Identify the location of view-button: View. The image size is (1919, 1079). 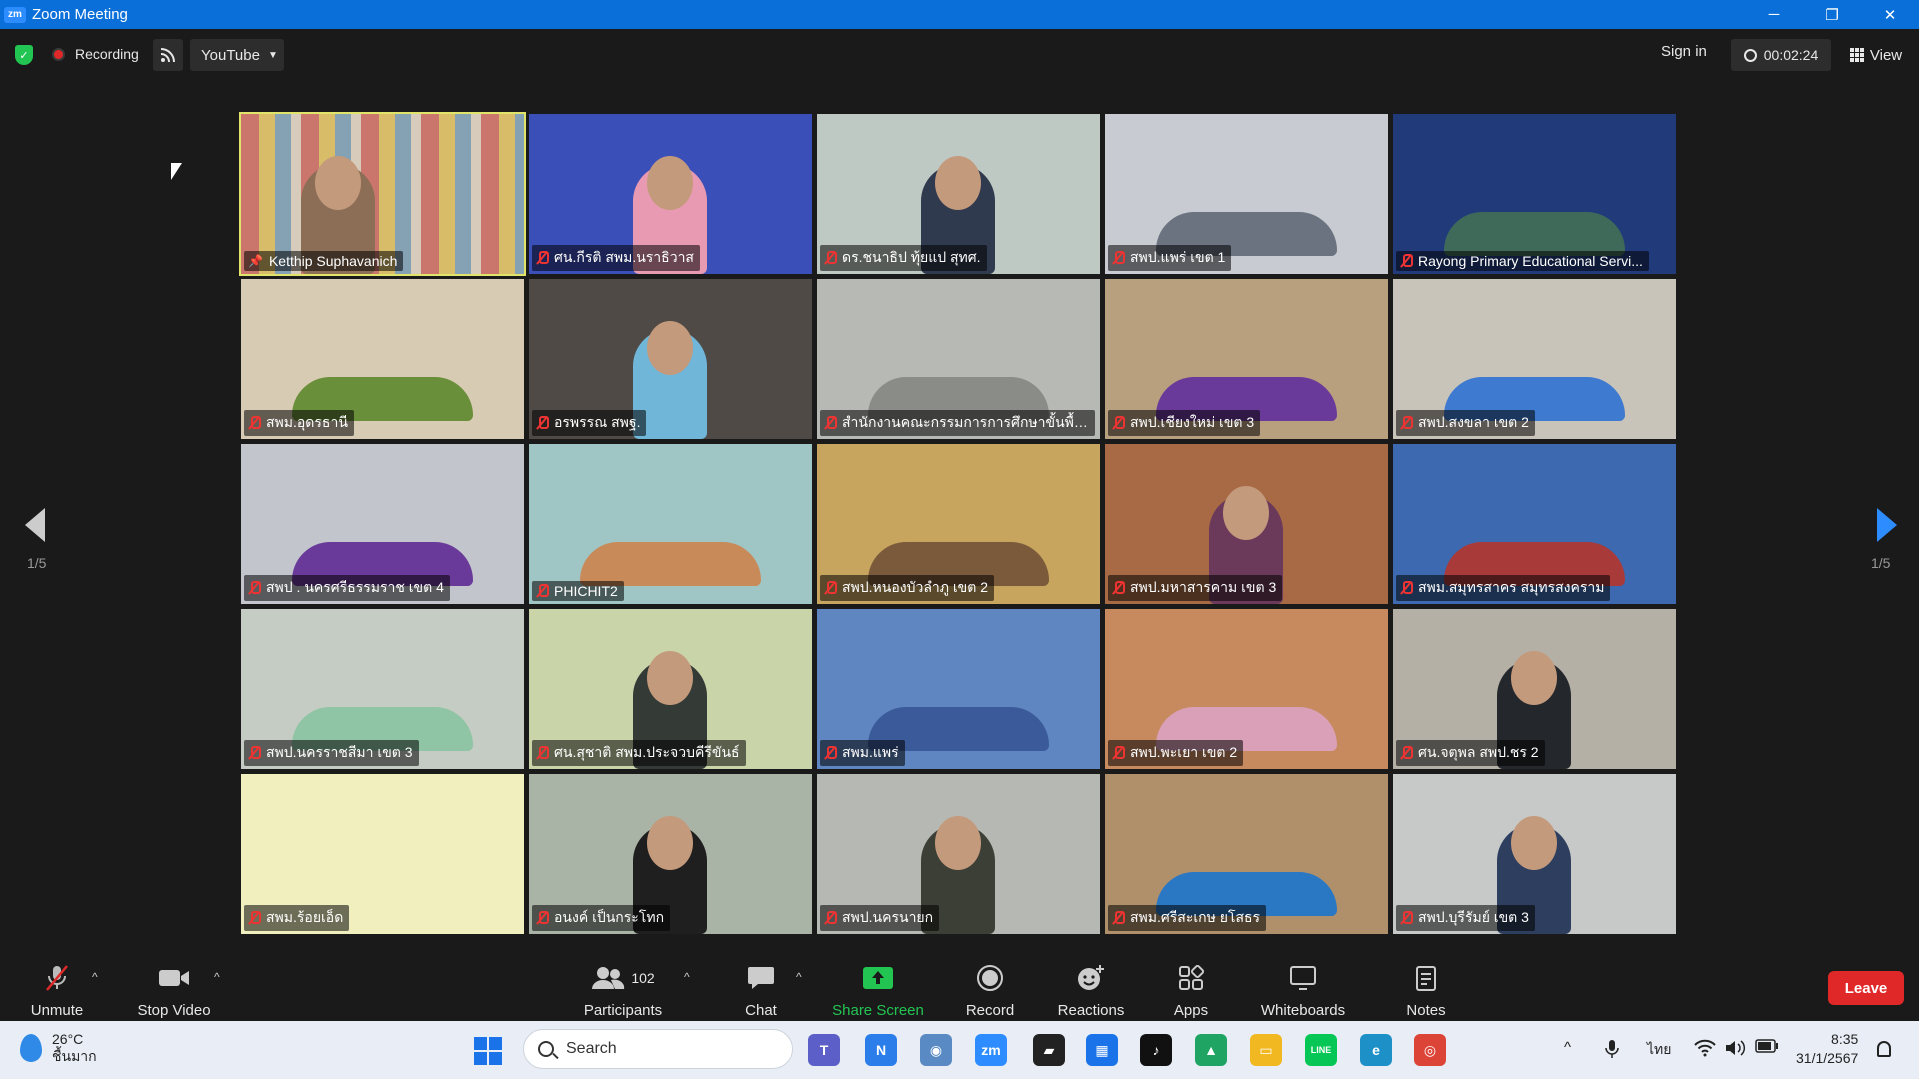
(1876, 55).